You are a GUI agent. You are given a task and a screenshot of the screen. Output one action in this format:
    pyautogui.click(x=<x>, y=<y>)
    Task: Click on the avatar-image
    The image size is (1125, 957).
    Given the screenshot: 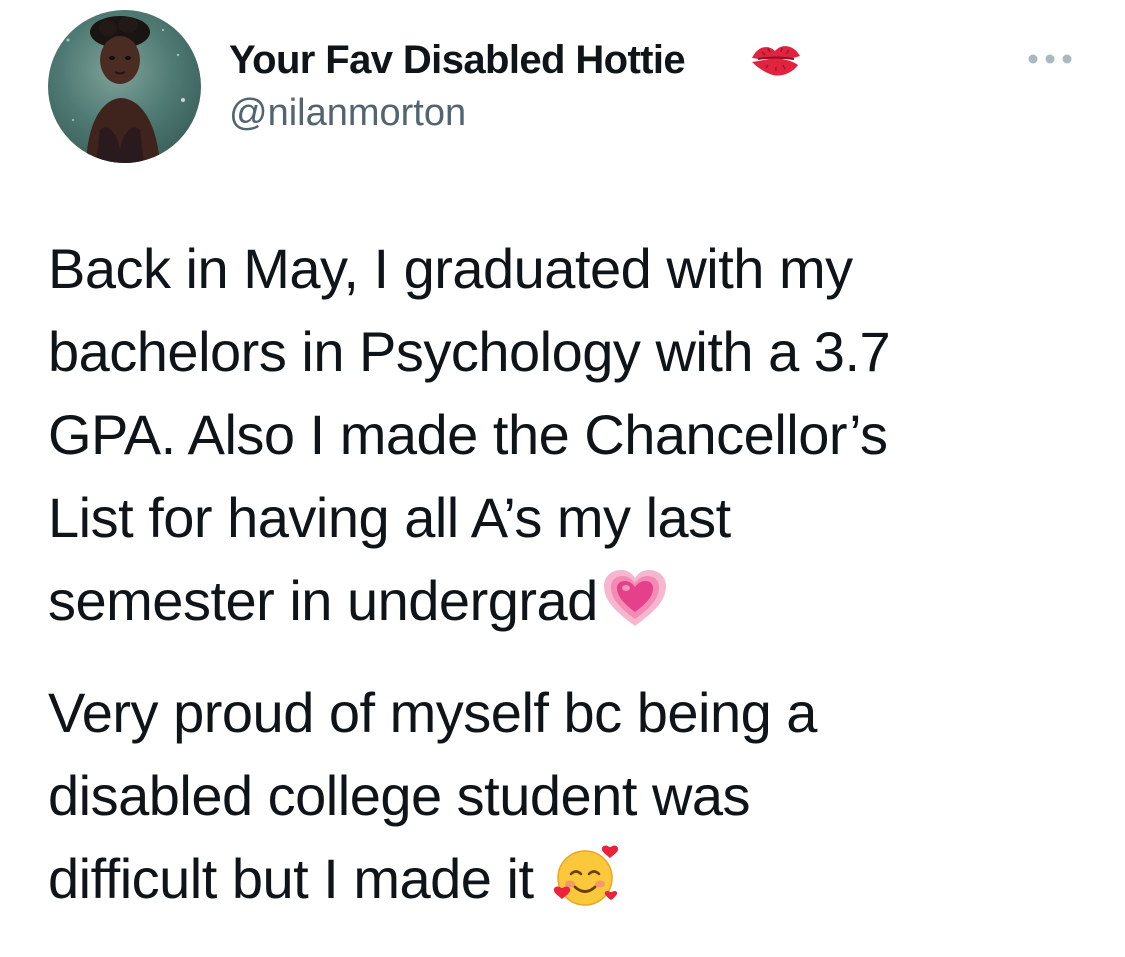 What is the action you would take?
    pyautogui.click(x=125, y=89)
    